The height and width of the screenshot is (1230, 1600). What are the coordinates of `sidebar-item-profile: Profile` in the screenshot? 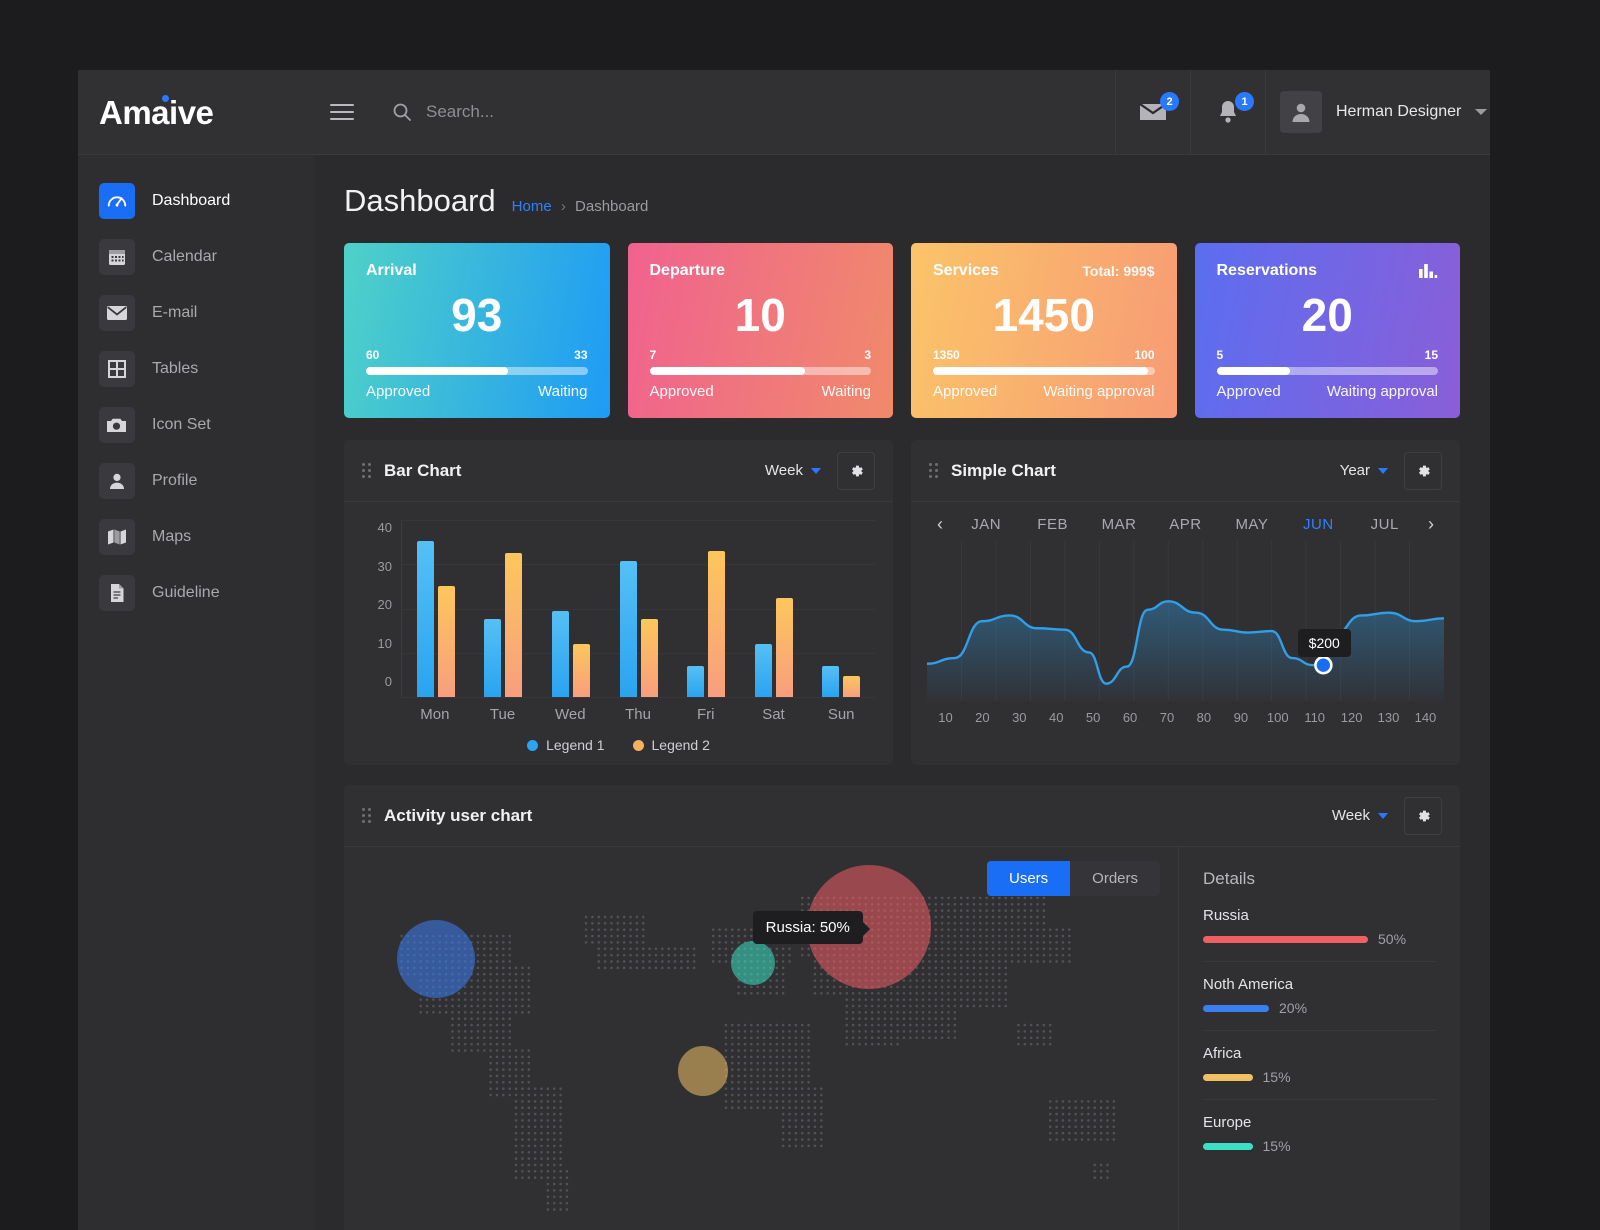 It's located at (196, 481).